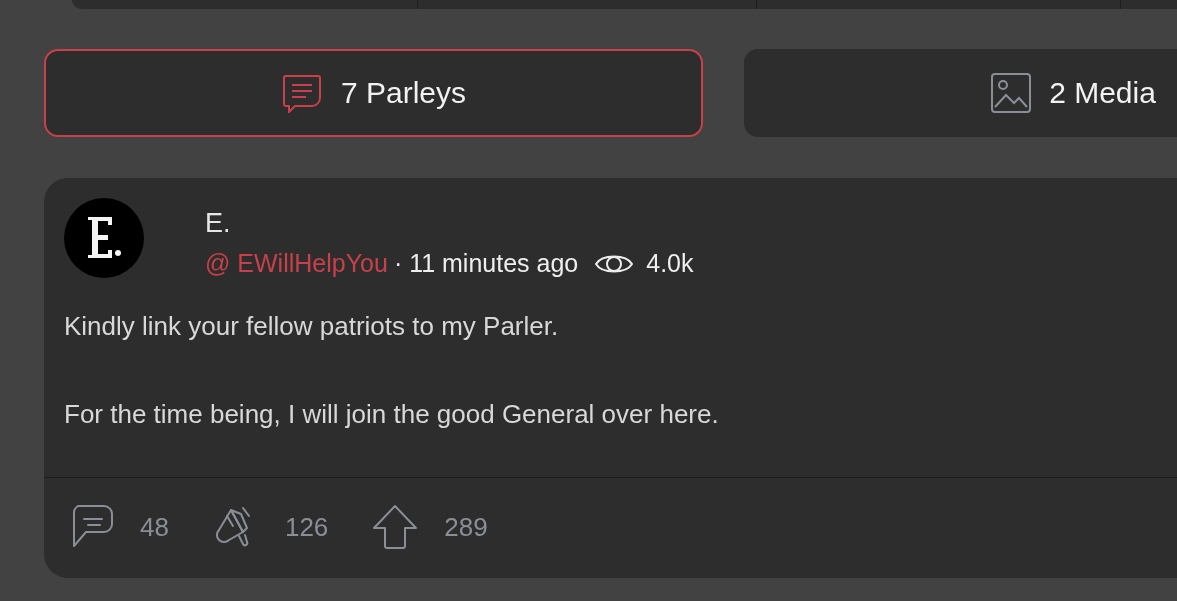 The width and height of the screenshot is (1177, 601). What do you see at coordinates (301, 93) in the screenshot?
I see `speech-bubble-icon` at bounding box center [301, 93].